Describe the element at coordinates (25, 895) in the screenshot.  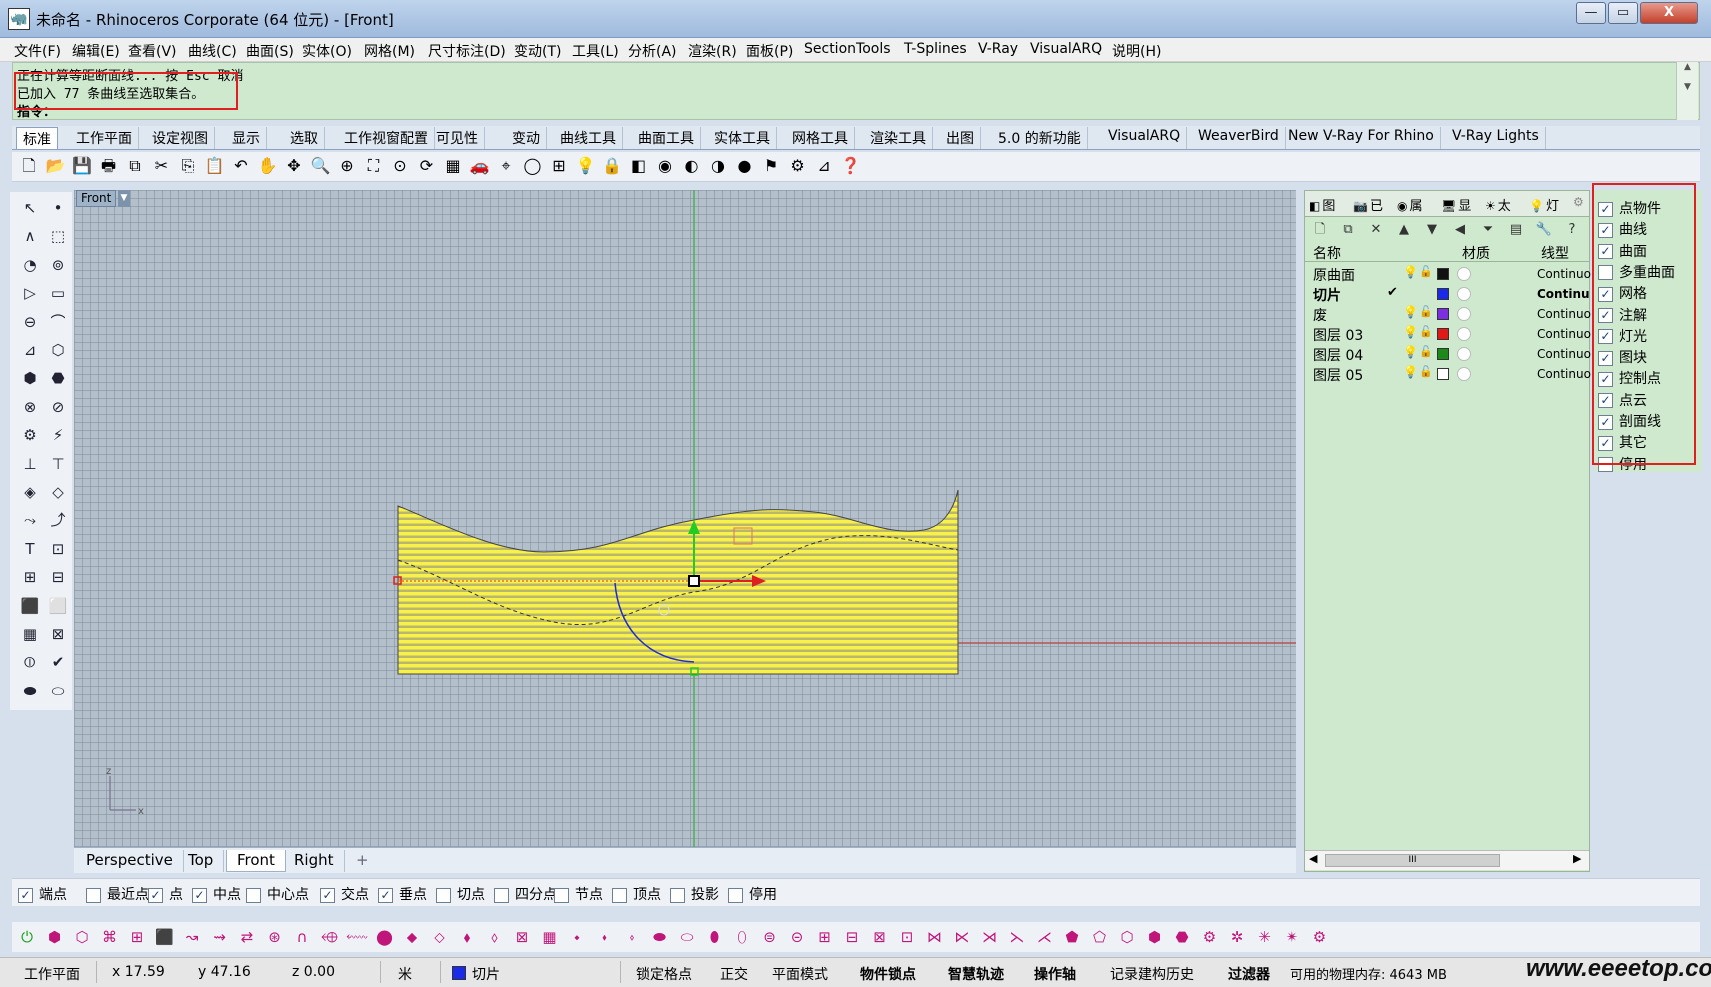
I see `checkbox: ✓` at that location.